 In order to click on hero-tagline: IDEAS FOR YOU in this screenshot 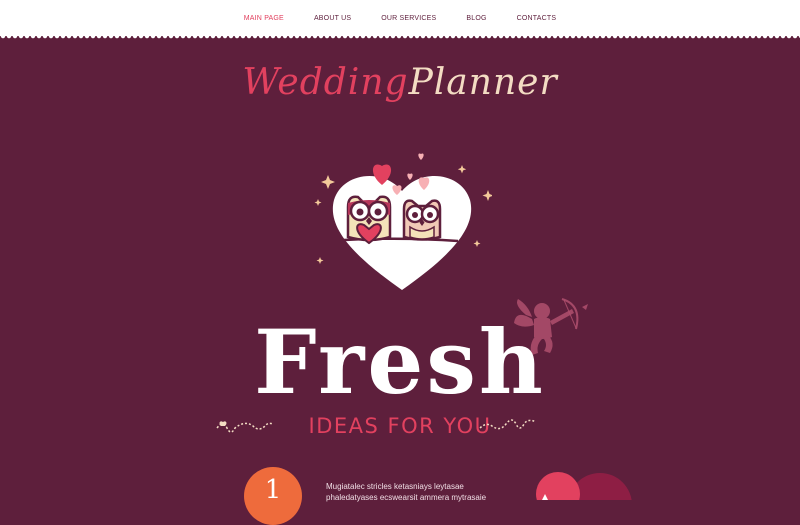, I will do `click(400, 426)`.